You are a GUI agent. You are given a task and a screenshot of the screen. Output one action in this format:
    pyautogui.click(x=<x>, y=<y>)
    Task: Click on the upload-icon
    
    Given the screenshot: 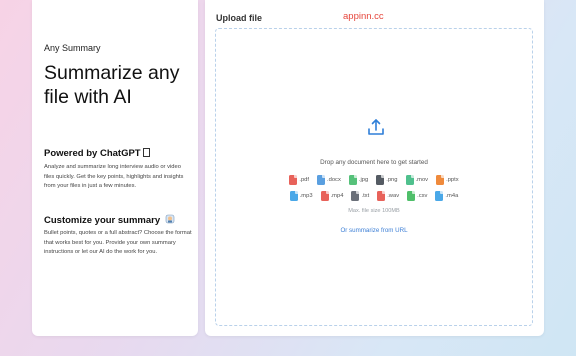 What is the action you would take?
    pyautogui.click(x=376, y=127)
    